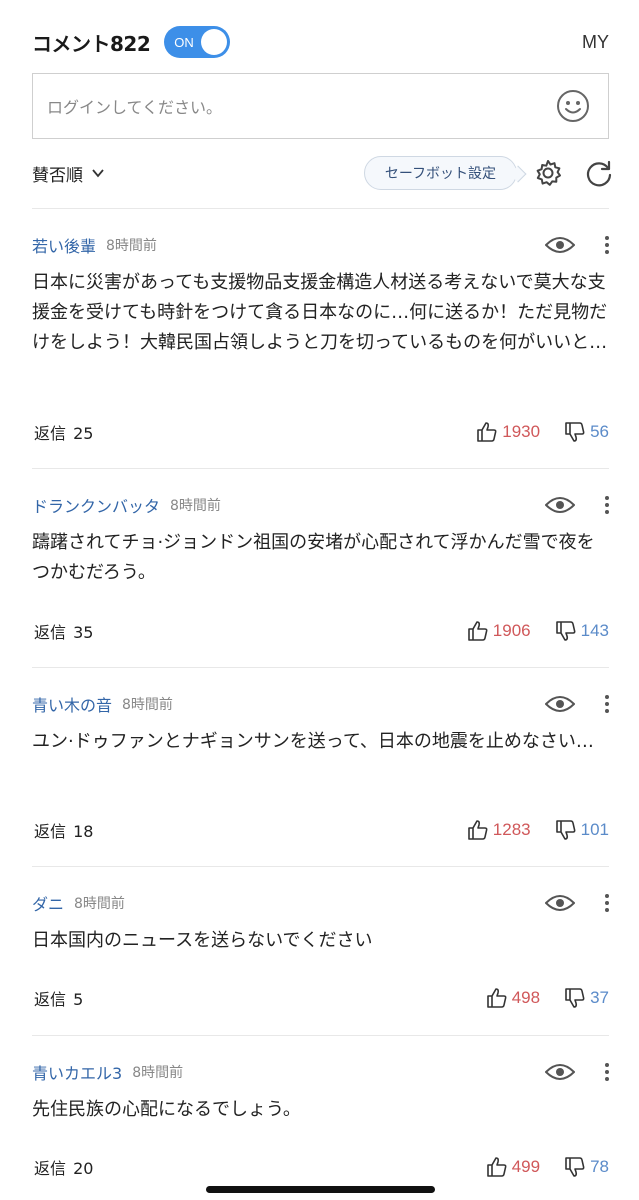 Image resolution: width=639 pixels, height=1200 pixels. What do you see at coordinates (320, 955) in the screenshot?
I see `comment-item: ダニ 8時間前 日本国内のニュースを送らないでください 返信 5 498 37` at bounding box center [320, 955].